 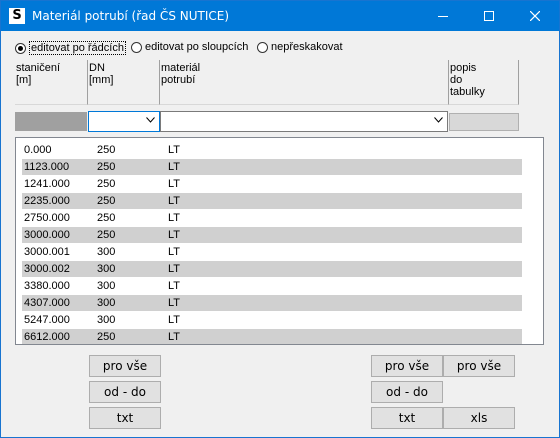 What do you see at coordinates (272, 167) in the screenshot?
I see `table-row: 1123.000 250 LT` at bounding box center [272, 167].